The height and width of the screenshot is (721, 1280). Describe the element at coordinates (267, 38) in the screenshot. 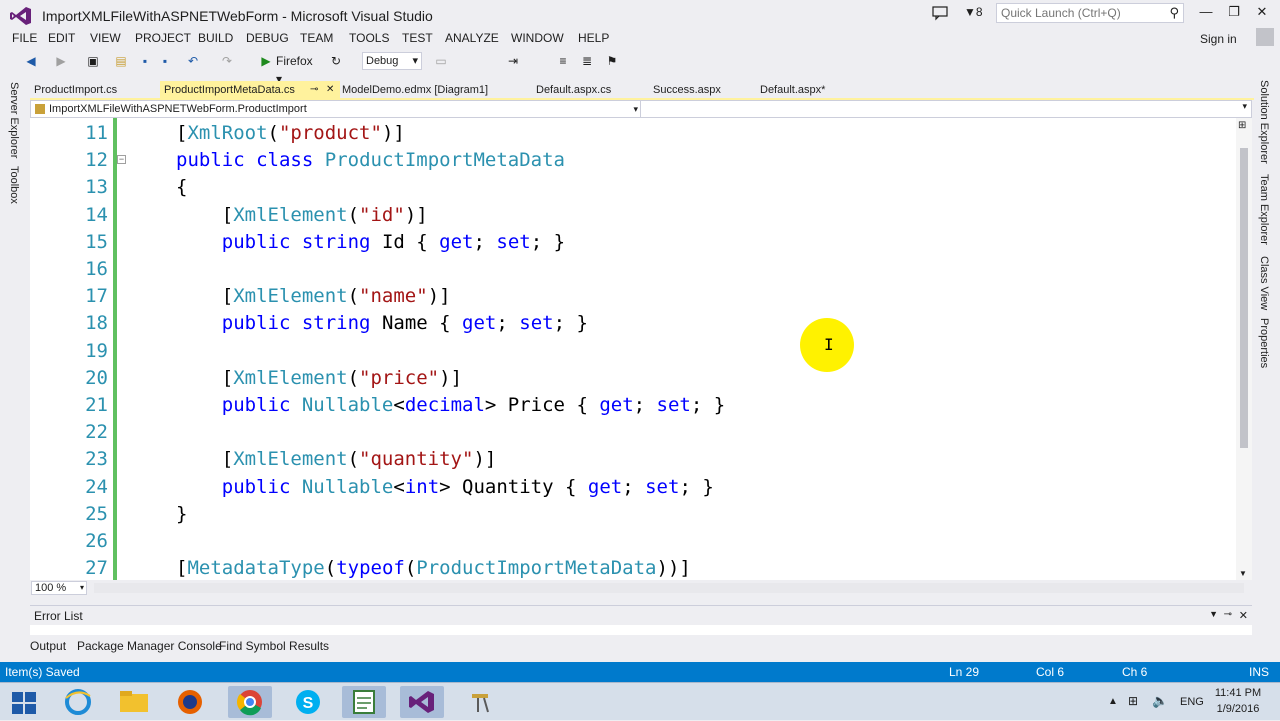

I see `menu-debug: DEBUG` at that location.